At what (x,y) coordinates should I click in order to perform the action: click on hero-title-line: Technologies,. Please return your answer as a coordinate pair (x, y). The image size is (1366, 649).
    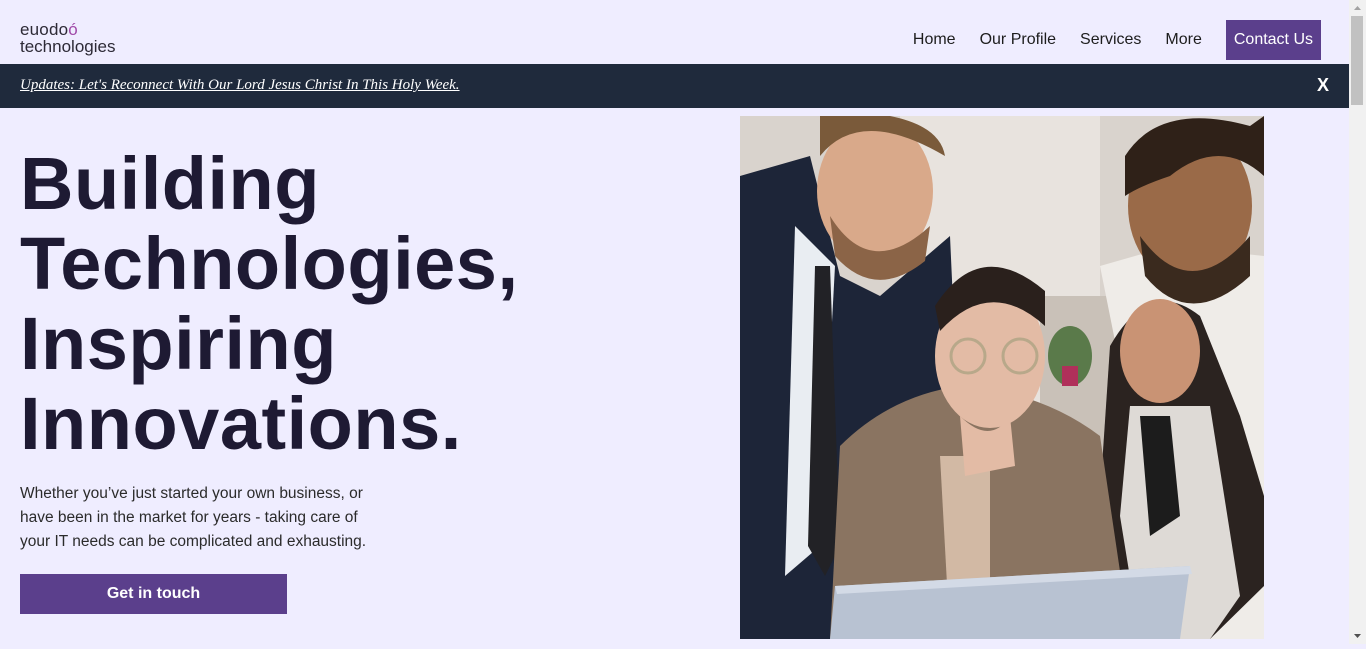
    Looking at the image, I should click on (269, 263).